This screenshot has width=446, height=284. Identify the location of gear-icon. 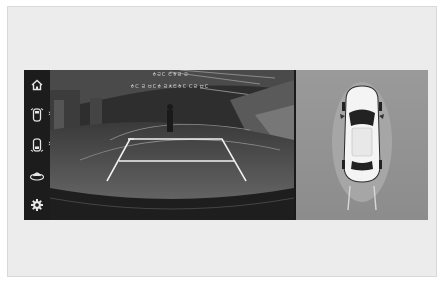
(37, 205).